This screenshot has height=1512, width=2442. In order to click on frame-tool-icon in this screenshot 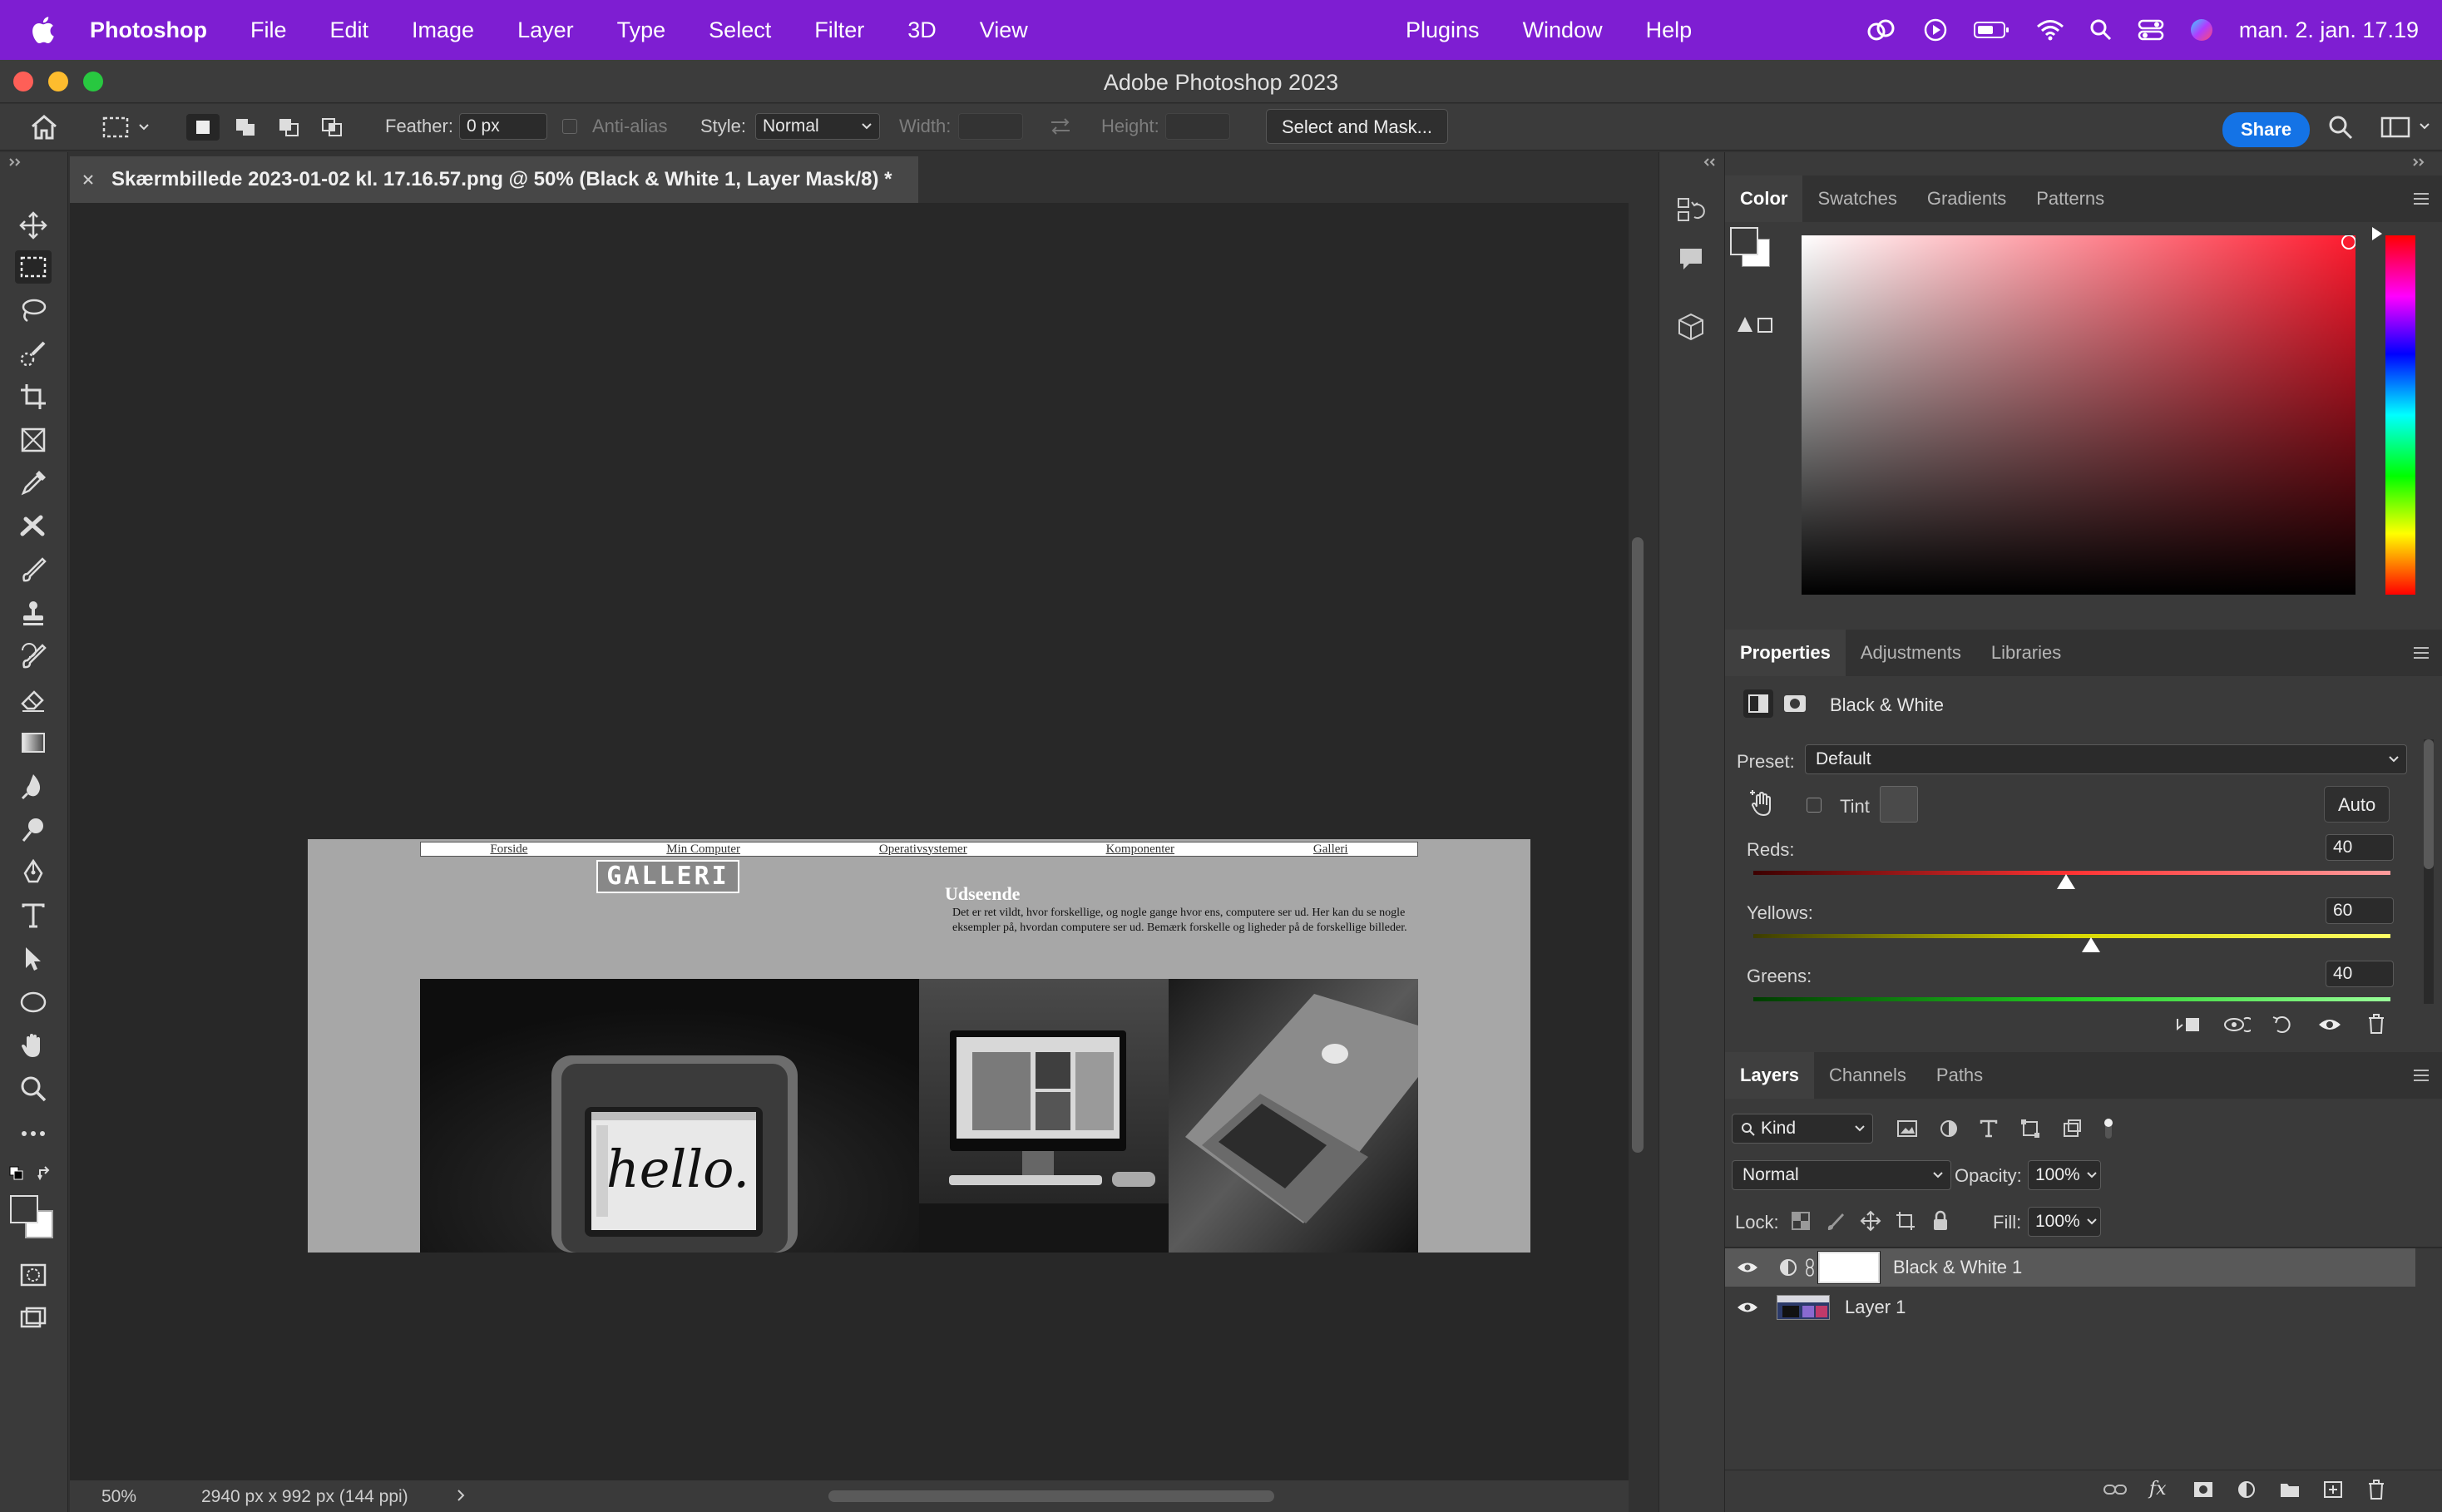, I will do `click(33, 440)`.